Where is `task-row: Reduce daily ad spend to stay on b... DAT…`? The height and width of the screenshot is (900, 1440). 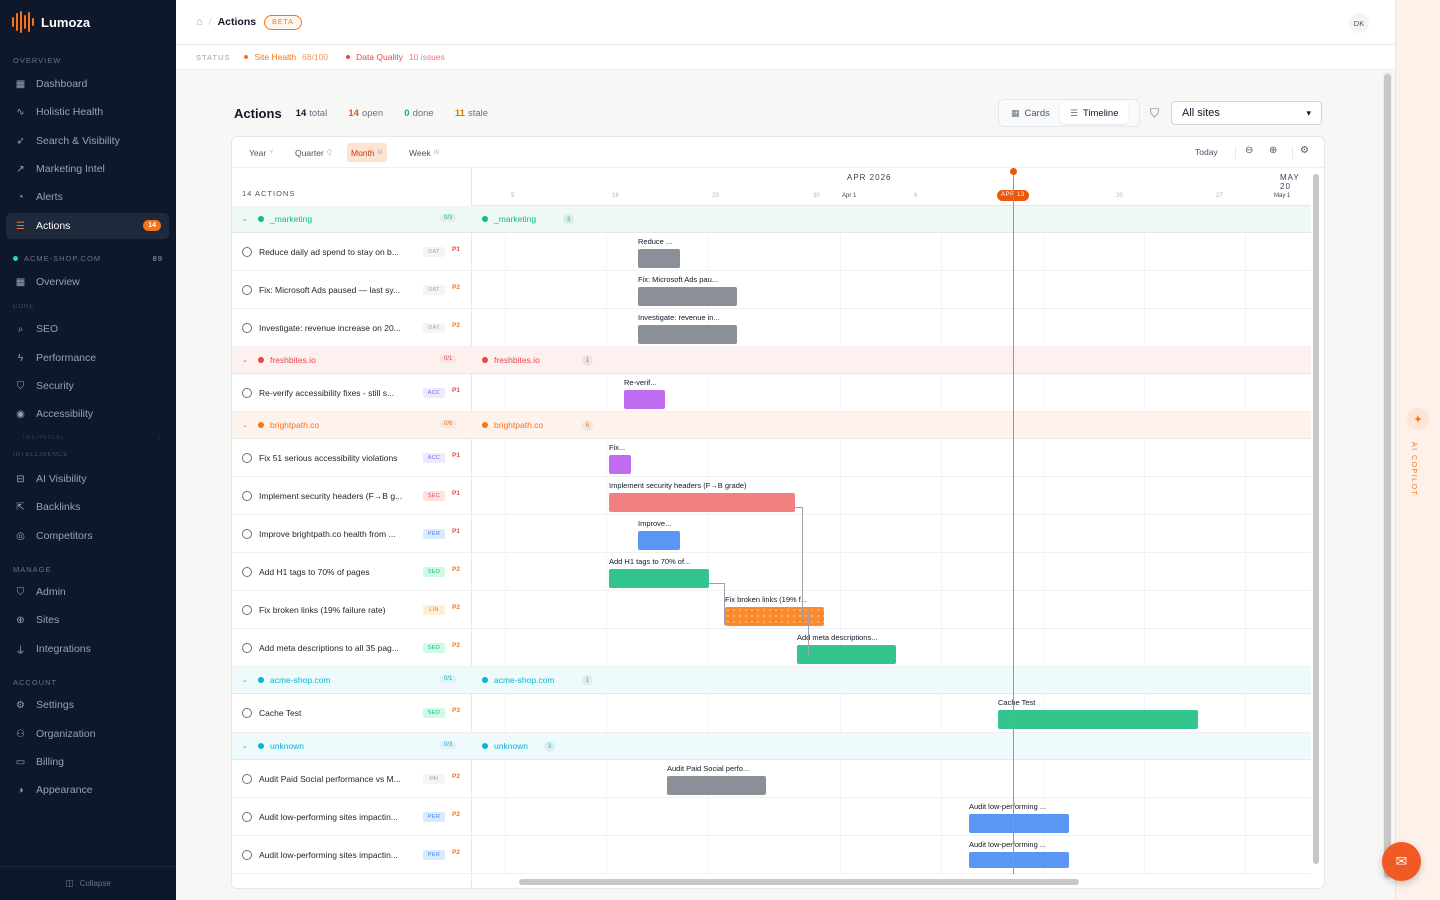
task-row: Reduce daily ad spend to stay on b... DAT… is located at coordinates (771, 252).